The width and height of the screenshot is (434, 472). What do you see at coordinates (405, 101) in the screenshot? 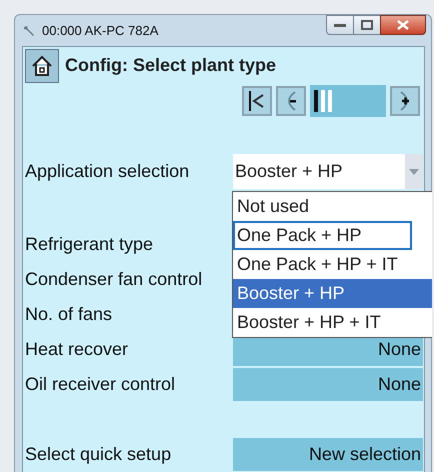
I see `next-page-button` at bounding box center [405, 101].